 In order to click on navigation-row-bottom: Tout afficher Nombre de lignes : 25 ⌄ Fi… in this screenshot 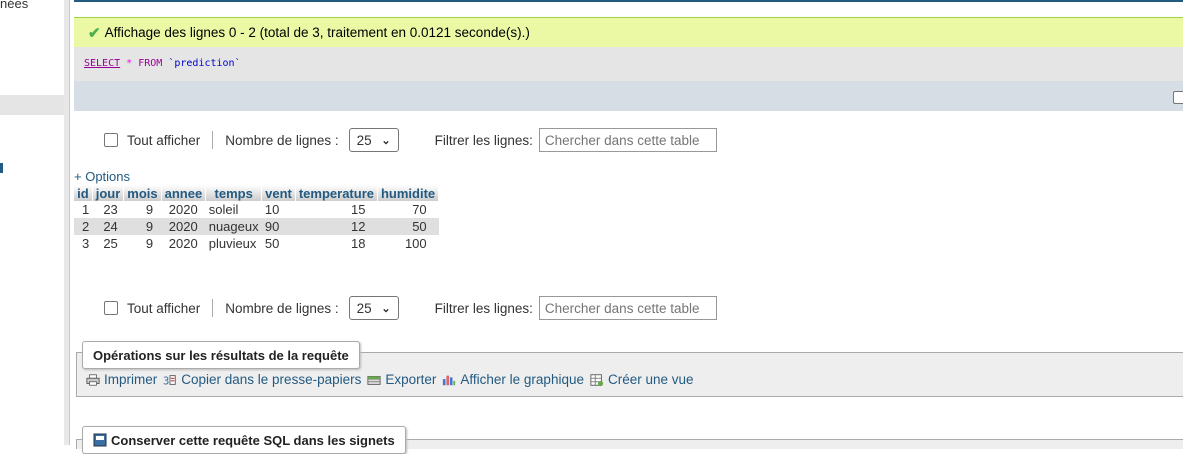, I will do `click(410, 308)`.